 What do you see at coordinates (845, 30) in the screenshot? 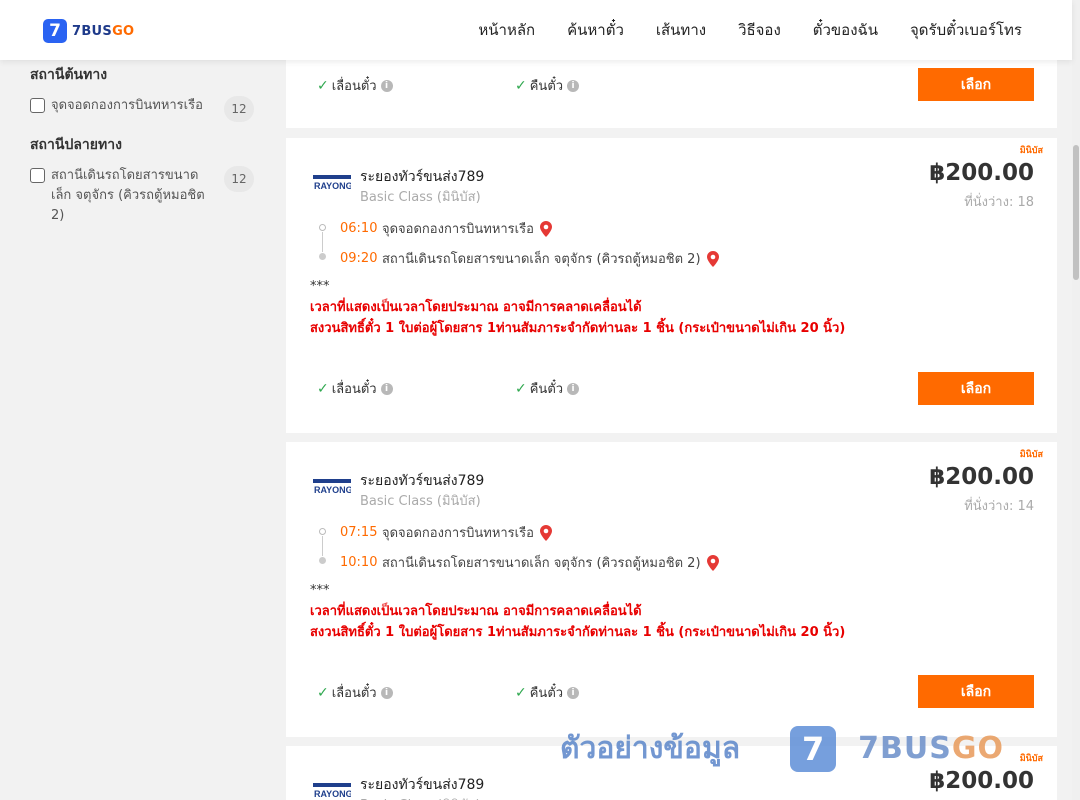
I see `nav-my-tickets: ตั๋วของฉัน` at bounding box center [845, 30].